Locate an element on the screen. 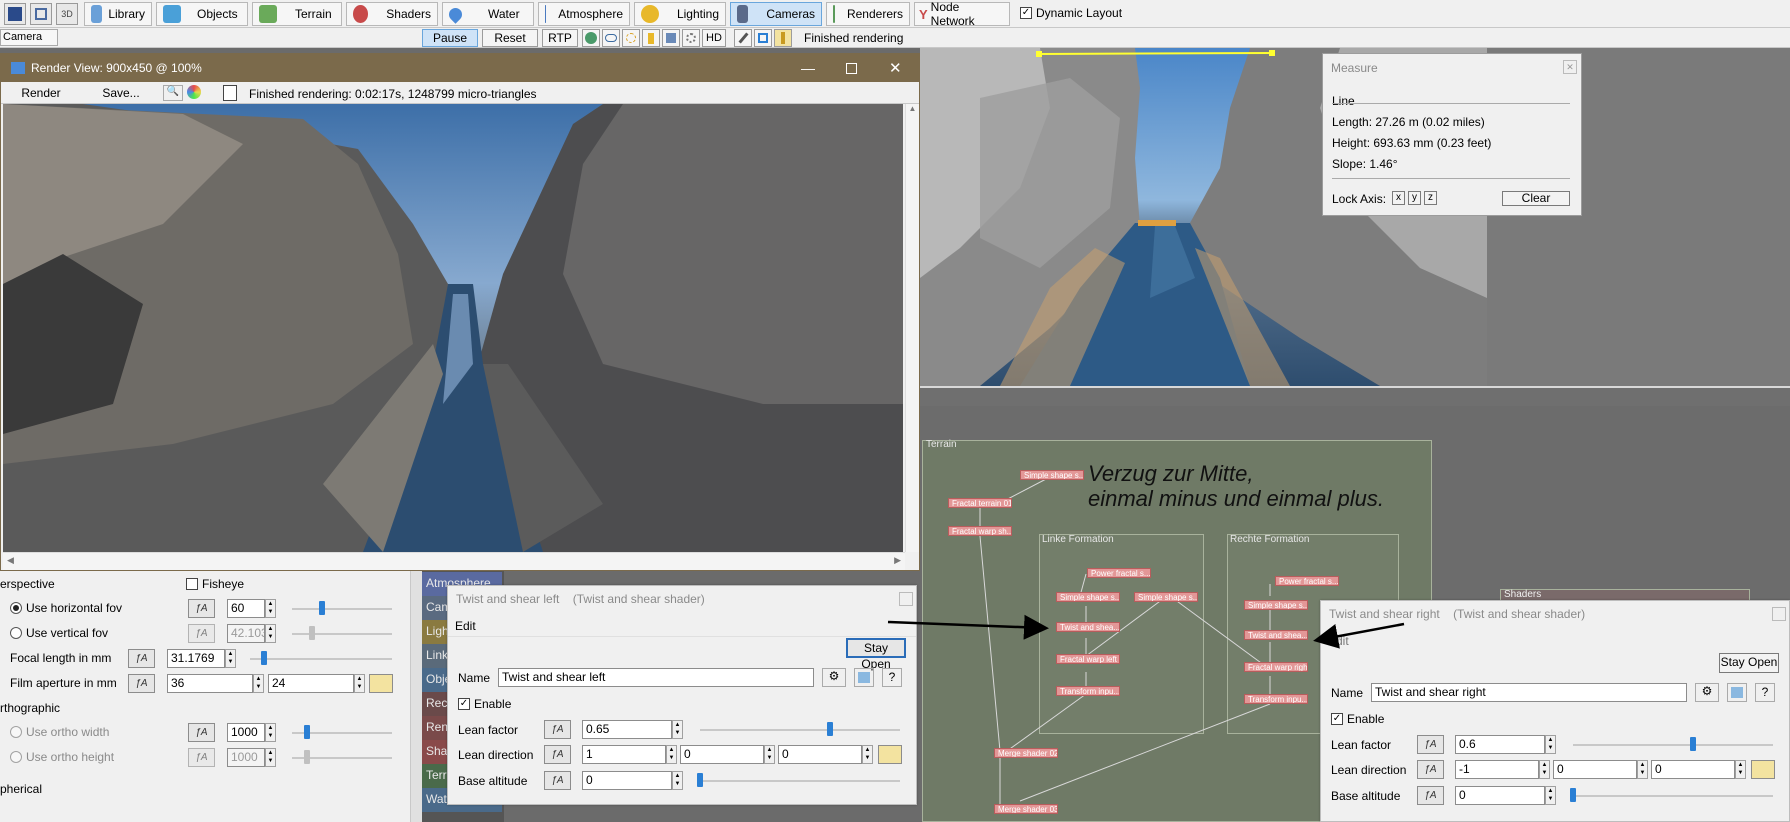 This screenshot has width=1790, height=822. node-fractal-warp-right: Fractal warp right is located at coordinates (1276, 667).